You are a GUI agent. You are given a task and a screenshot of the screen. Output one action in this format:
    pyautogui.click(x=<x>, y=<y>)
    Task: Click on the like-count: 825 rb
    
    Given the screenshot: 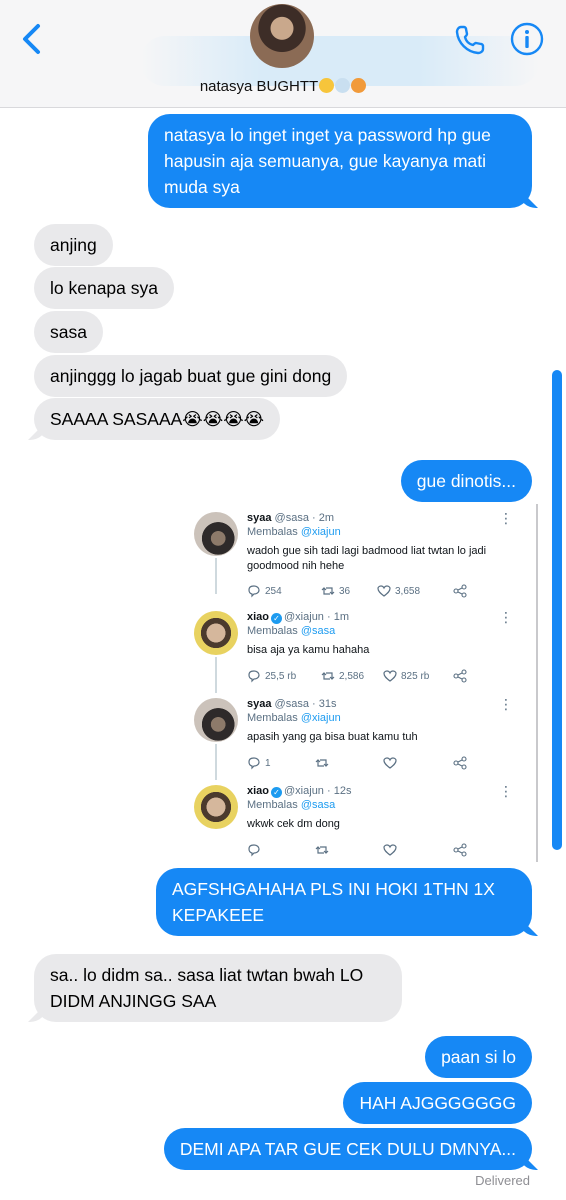 What is the action you would take?
    pyautogui.click(x=415, y=676)
    